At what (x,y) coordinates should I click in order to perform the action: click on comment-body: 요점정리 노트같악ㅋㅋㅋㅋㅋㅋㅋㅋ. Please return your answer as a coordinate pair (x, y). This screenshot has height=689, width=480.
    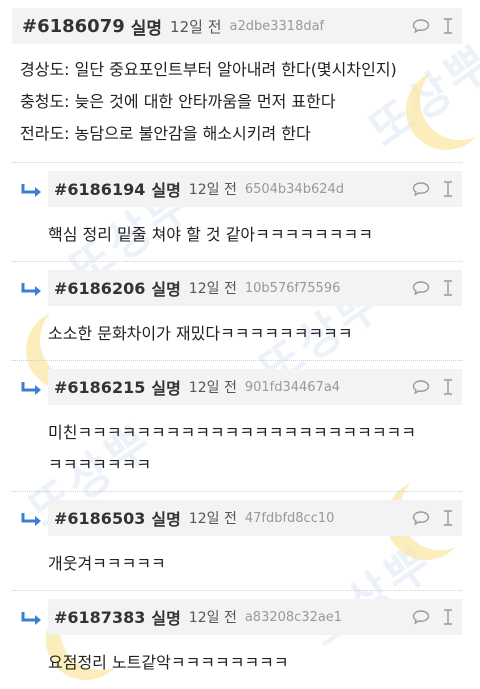
    Looking at the image, I should click on (240, 662).